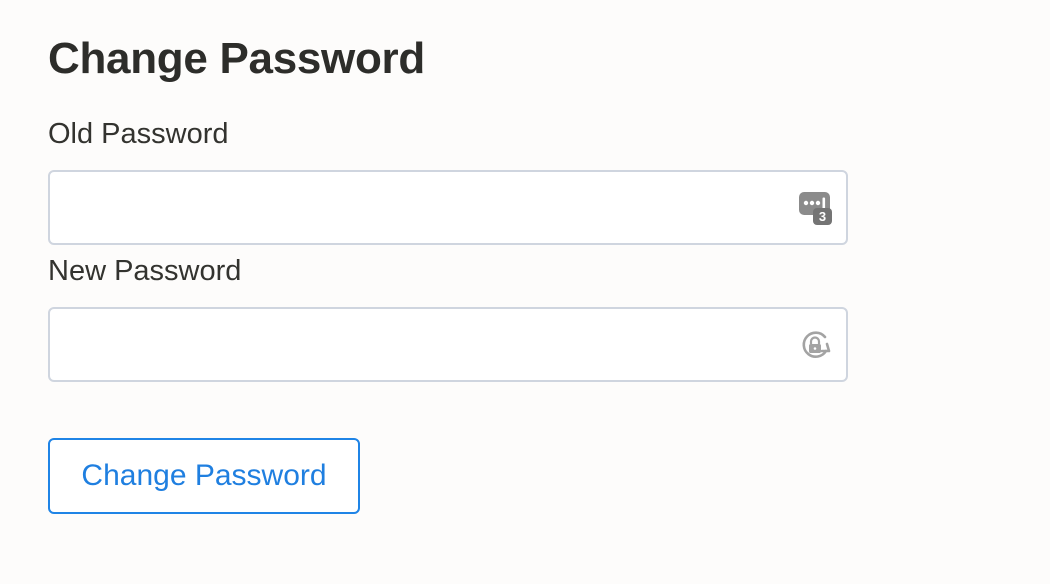 The image size is (1050, 584). Describe the element at coordinates (236, 58) in the screenshot. I see `page-title: Change Password` at that location.